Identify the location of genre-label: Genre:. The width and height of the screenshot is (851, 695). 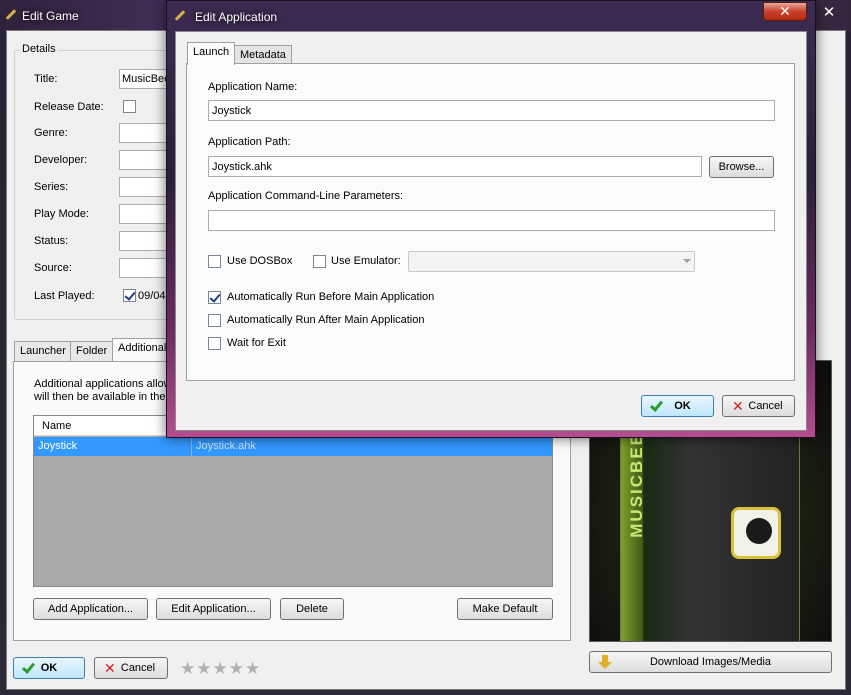
(51, 133).